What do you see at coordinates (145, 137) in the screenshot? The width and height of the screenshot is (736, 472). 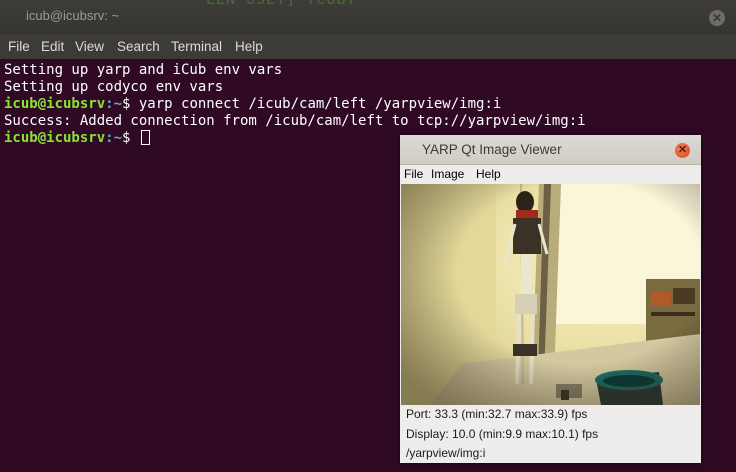 I see `text-cursor` at bounding box center [145, 137].